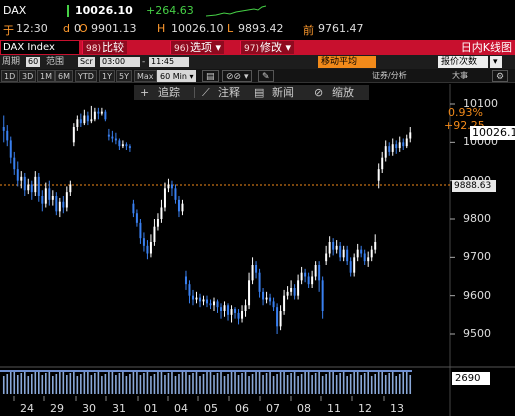 The height and width of the screenshot is (416, 515). Describe the element at coordinates (275, 47) in the screenshot. I see `edit-label: 修改 ▾` at that location.